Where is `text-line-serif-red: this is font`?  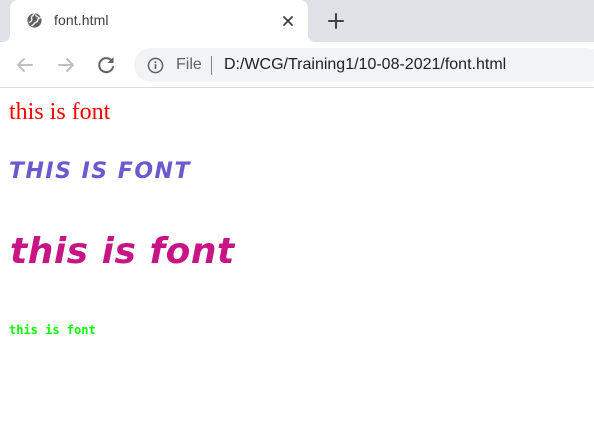 text-line-serif-red: this is font is located at coordinates (60, 112).